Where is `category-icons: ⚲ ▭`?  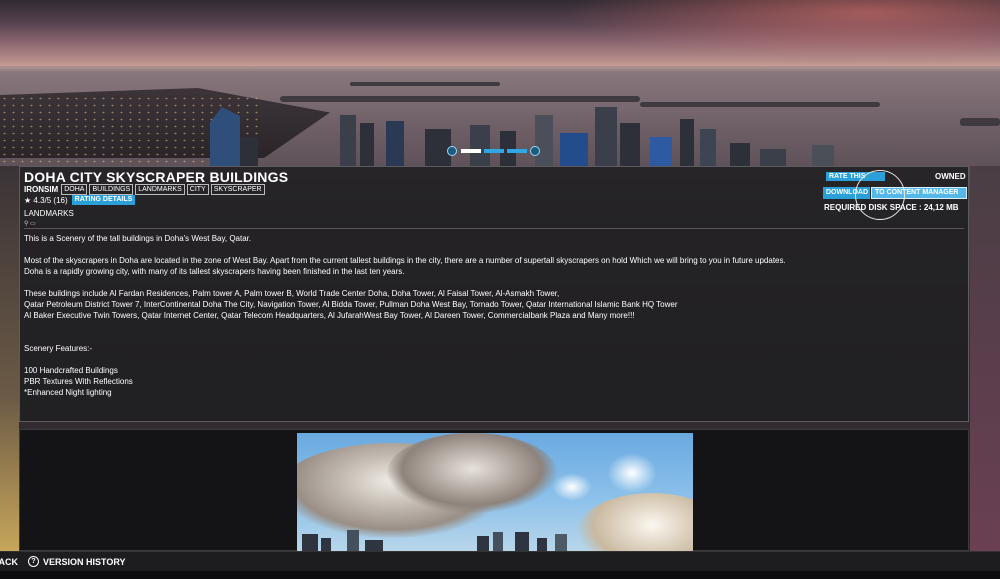
category-icons: ⚲ ▭ is located at coordinates (30, 224).